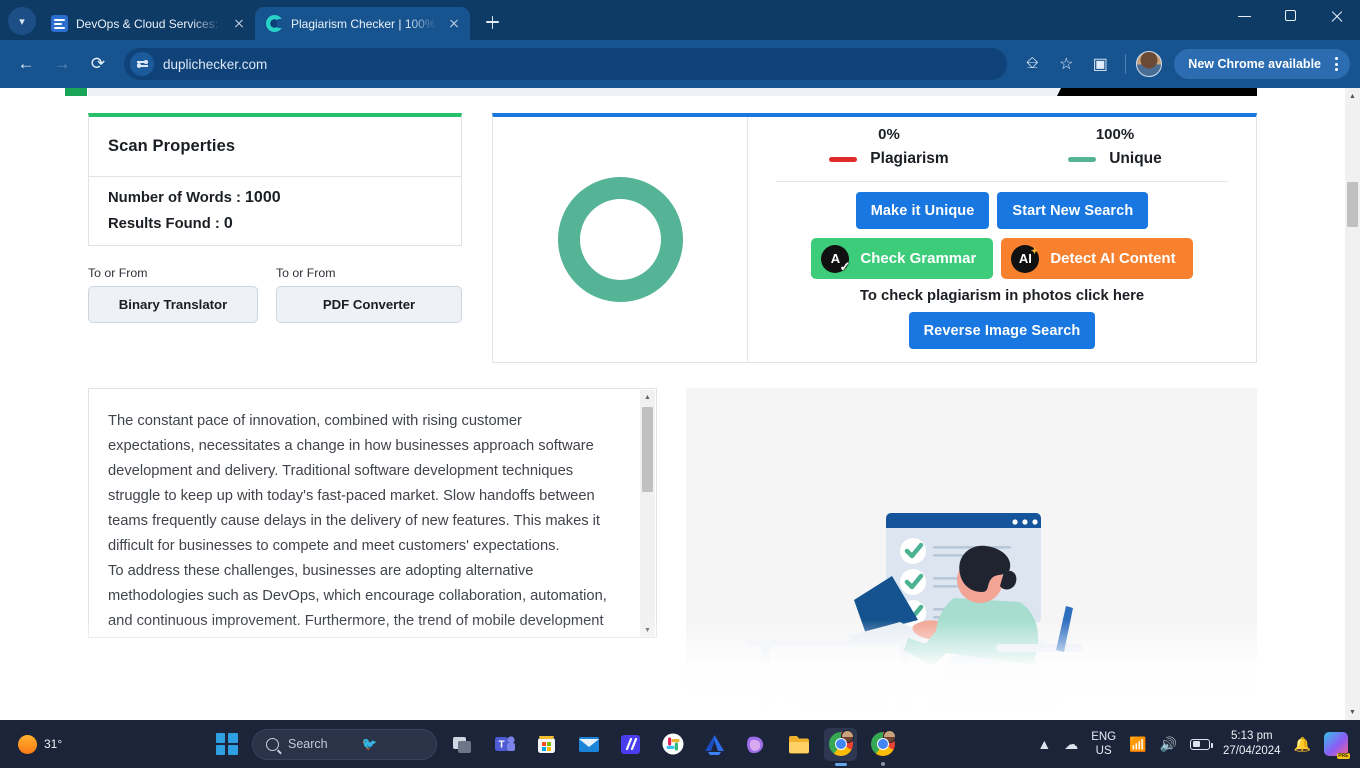 Image resolution: width=1360 pixels, height=768 pixels. Describe the element at coordinates (369, 304) in the screenshot. I see `pdf-converter-button: PDF Converter` at that location.